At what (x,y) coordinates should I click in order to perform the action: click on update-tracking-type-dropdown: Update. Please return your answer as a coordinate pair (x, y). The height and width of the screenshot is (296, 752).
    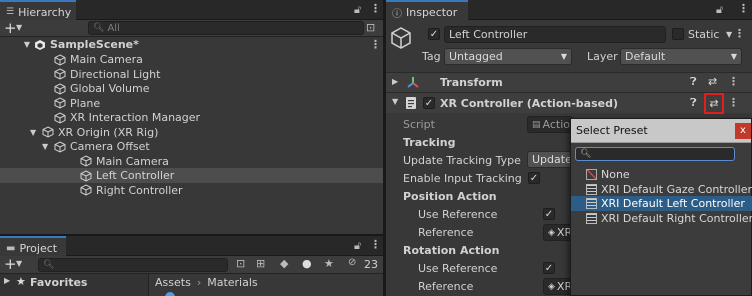
    Looking at the image, I should click on (550, 159).